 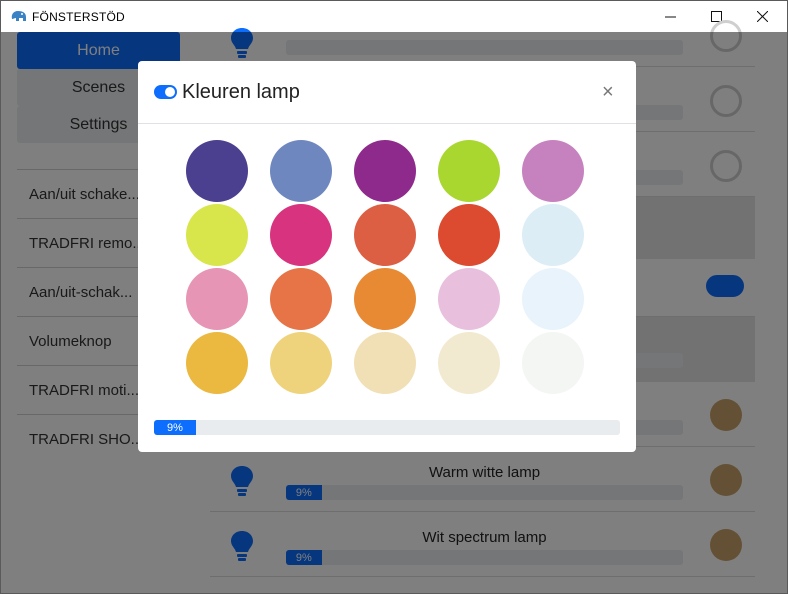 What do you see at coordinates (78, 17) in the screenshot?
I see `window-title: FÖNSTERSTÖD` at bounding box center [78, 17].